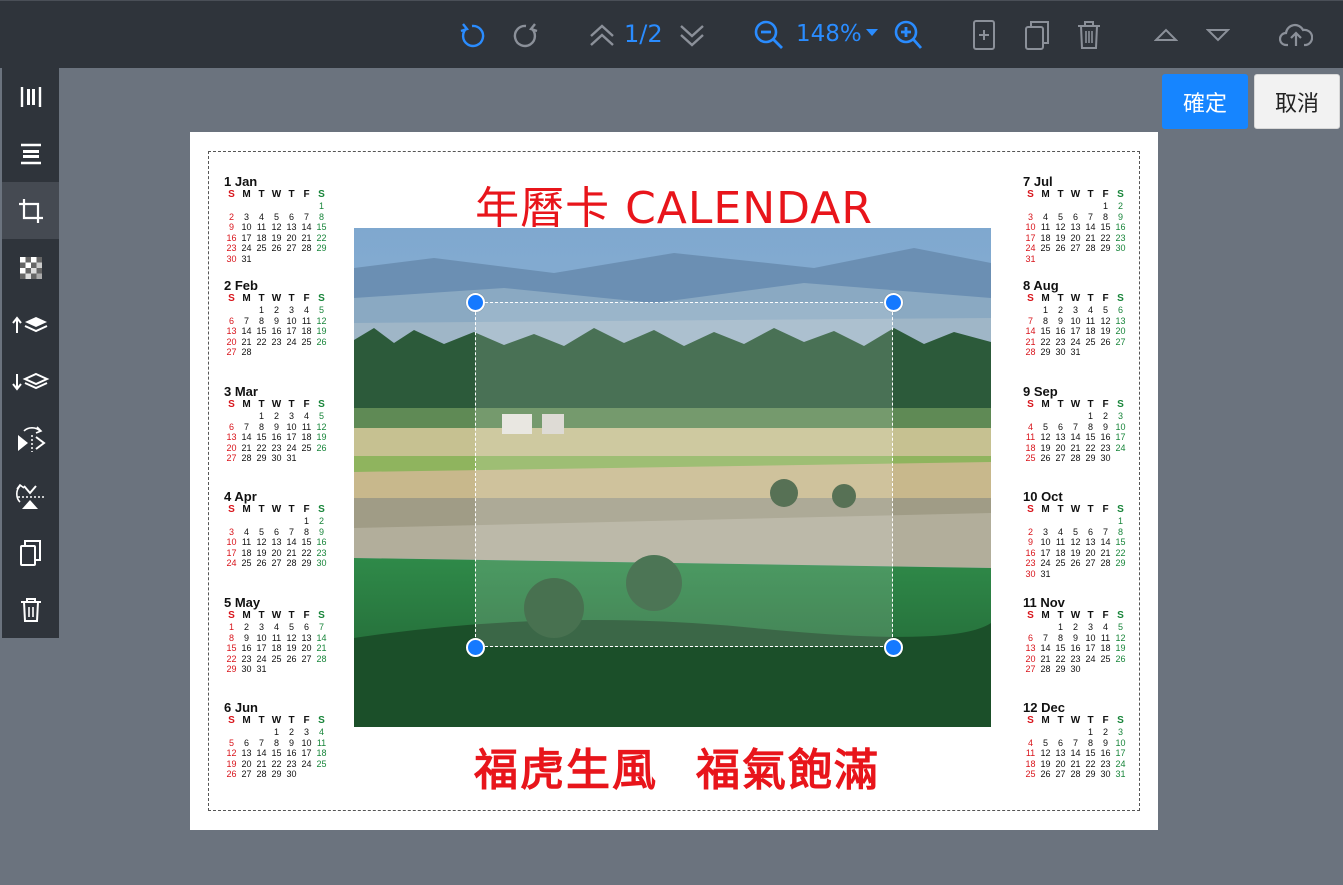 The width and height of the screenshot is (1343, 885). Describe the element at coordinates (1218, 35) in the screenshot. I see `move-down-icon` at that location.